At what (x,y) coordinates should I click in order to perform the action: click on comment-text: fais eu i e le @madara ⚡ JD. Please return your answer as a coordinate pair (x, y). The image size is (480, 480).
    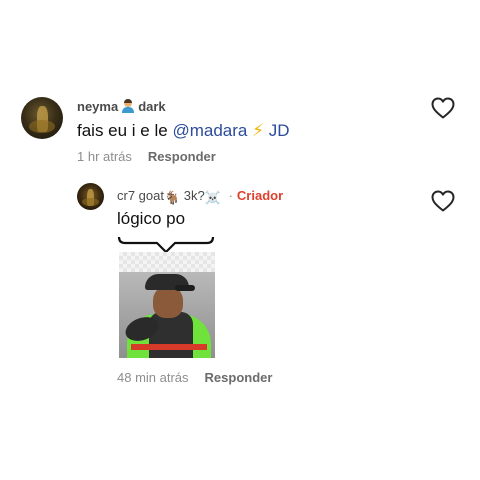
    Looking at the image, I should click on (183, 131).